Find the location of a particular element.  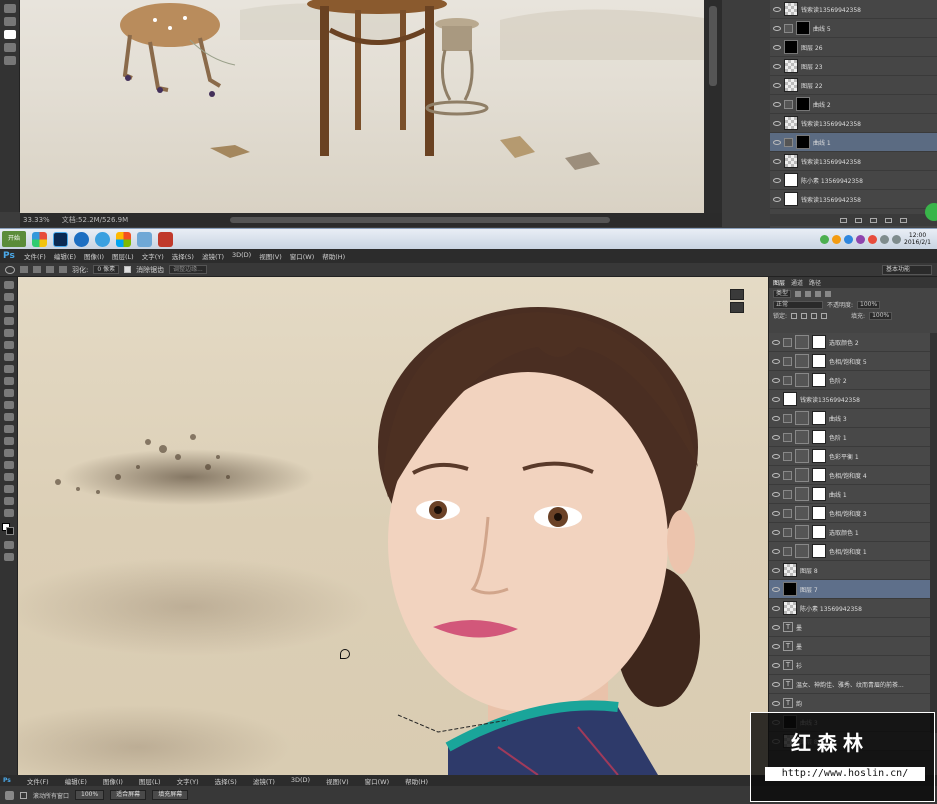

layer-row: 曲线 5 is located at coordinates (853, 28).